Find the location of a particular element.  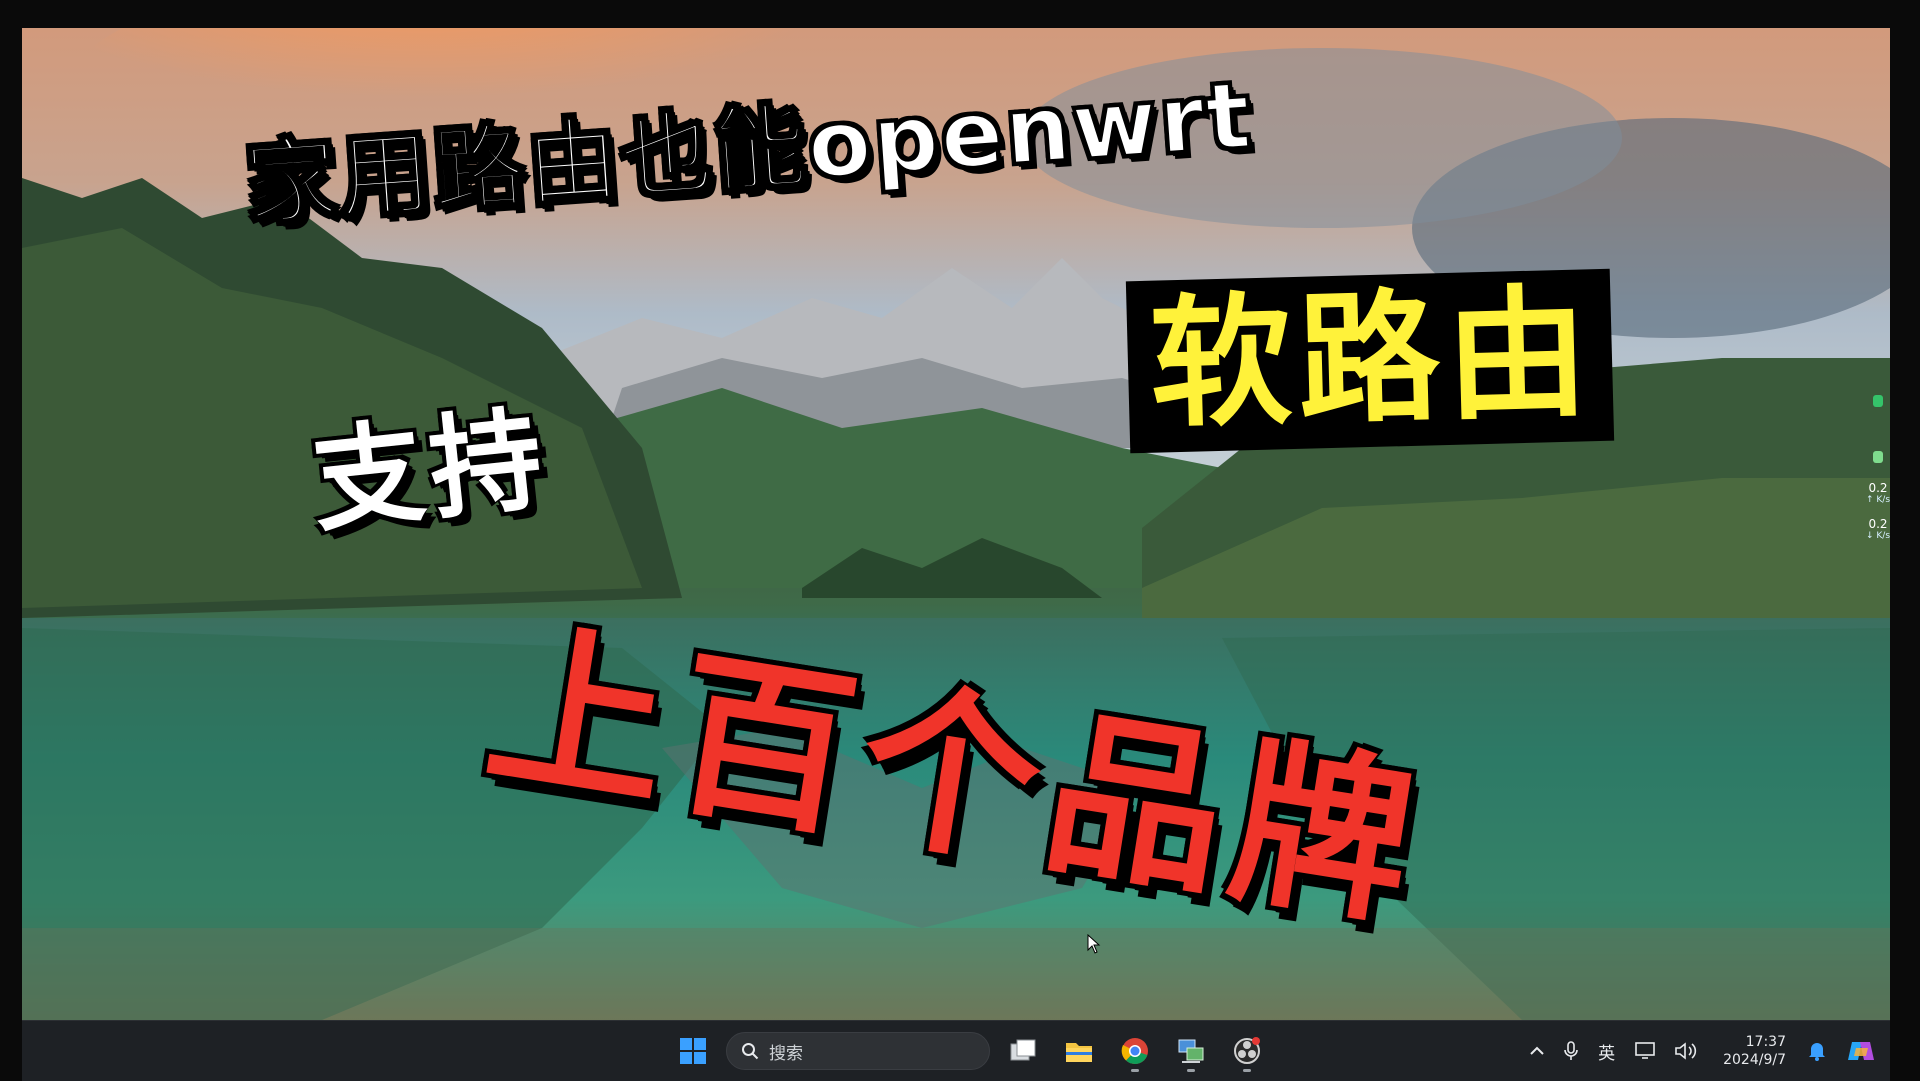

microphone-icon is located at coordinates (1571, 1050).